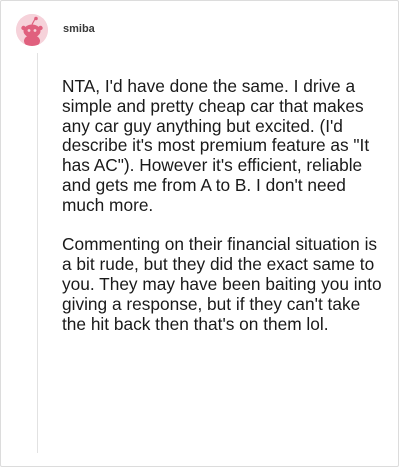  What do you see at coordinates (37, 253) in the screenshot?
I see `thread-line` at bounding box center [37, 253].